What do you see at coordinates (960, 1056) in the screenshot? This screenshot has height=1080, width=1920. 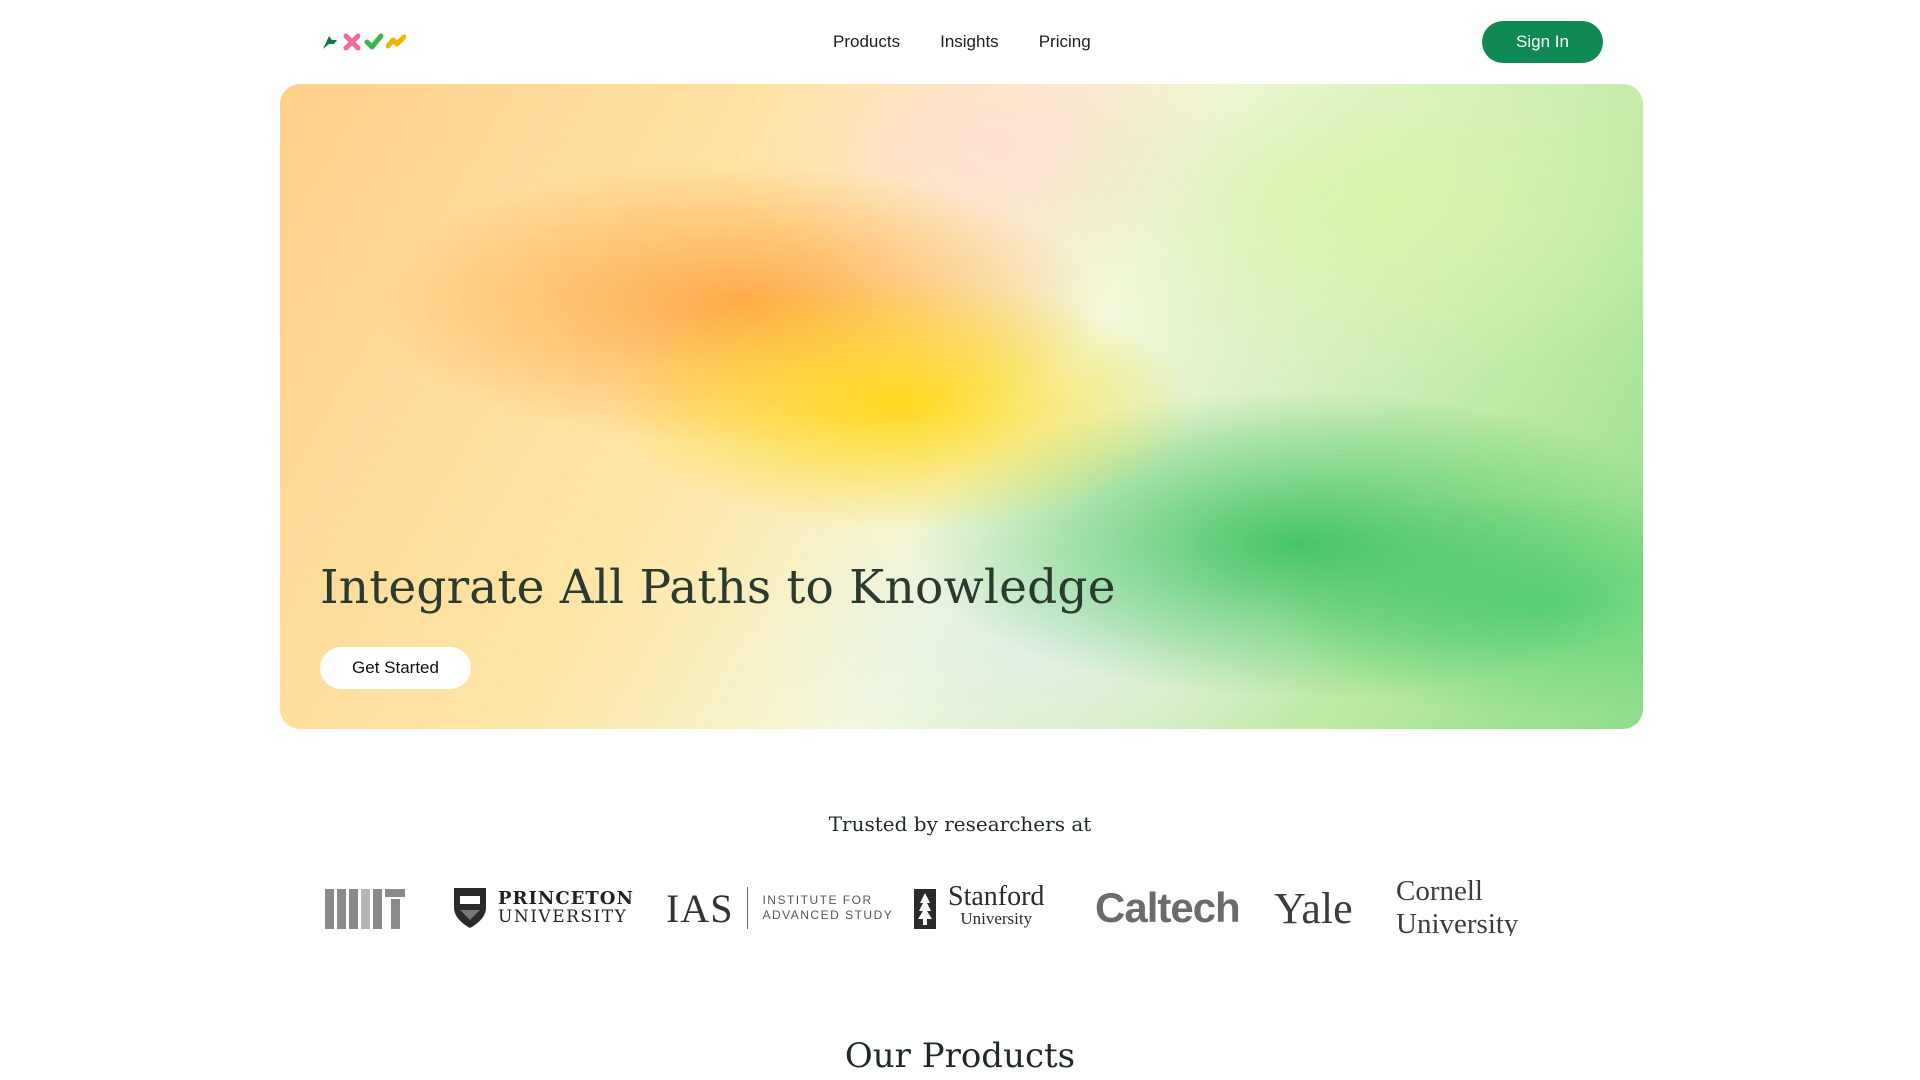 I see `our-products-heading: Our Products` at bounding box center [960, 1056].